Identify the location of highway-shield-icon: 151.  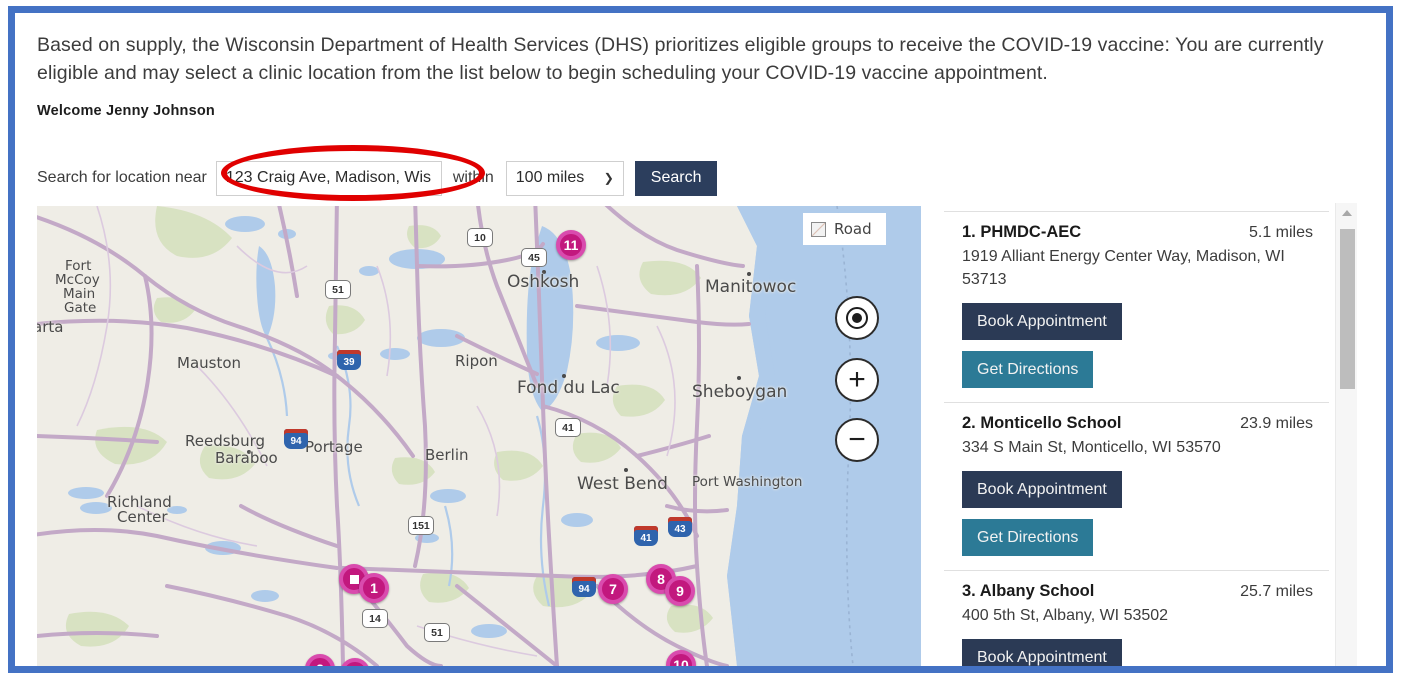
(421, 525).